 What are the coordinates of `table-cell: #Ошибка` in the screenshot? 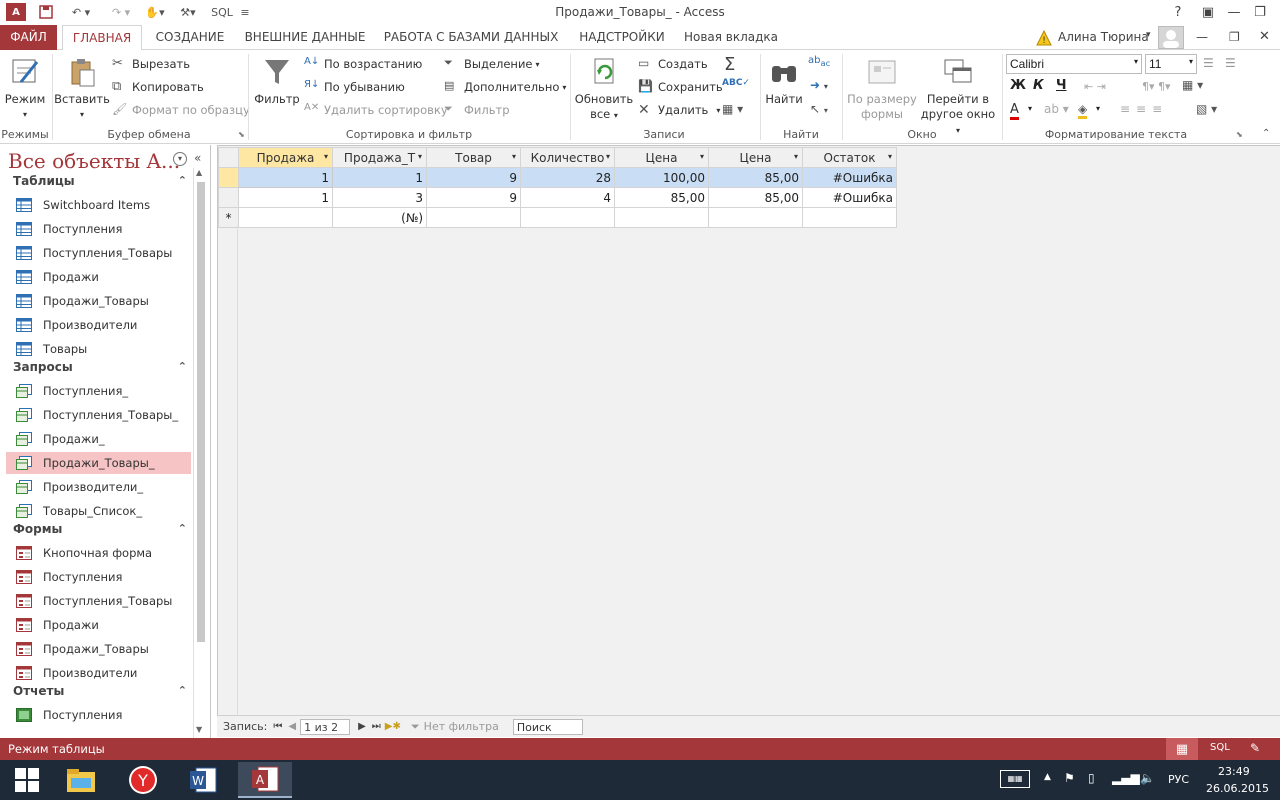 It's located at (849, 177).